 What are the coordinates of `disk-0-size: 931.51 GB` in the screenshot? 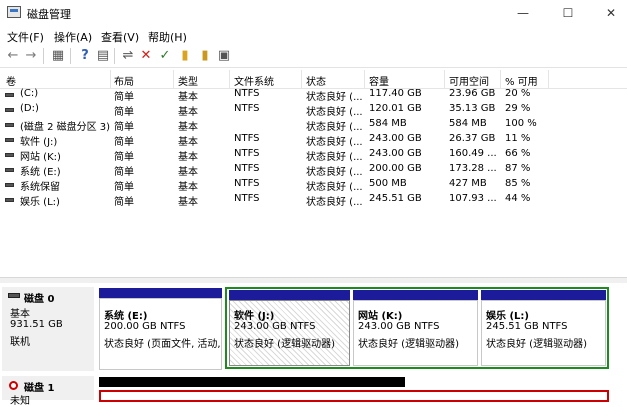 It's located at (36, 324).